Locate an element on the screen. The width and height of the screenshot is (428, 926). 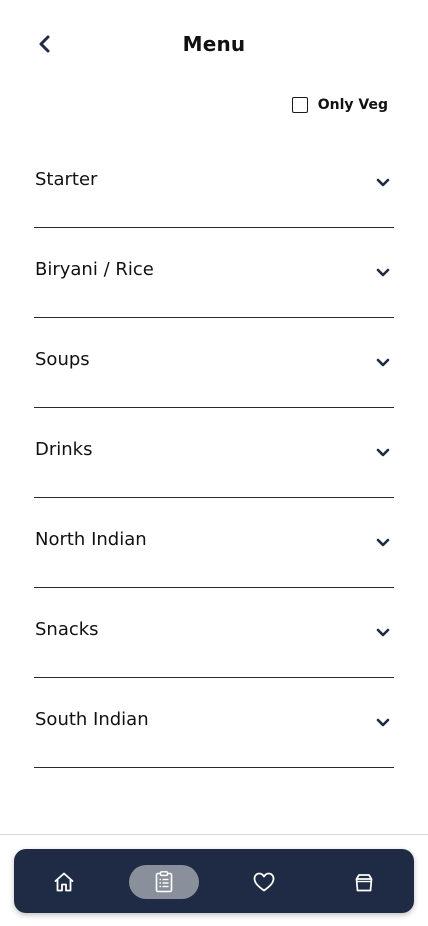
heart-icon is located at coordinates (264, 882).